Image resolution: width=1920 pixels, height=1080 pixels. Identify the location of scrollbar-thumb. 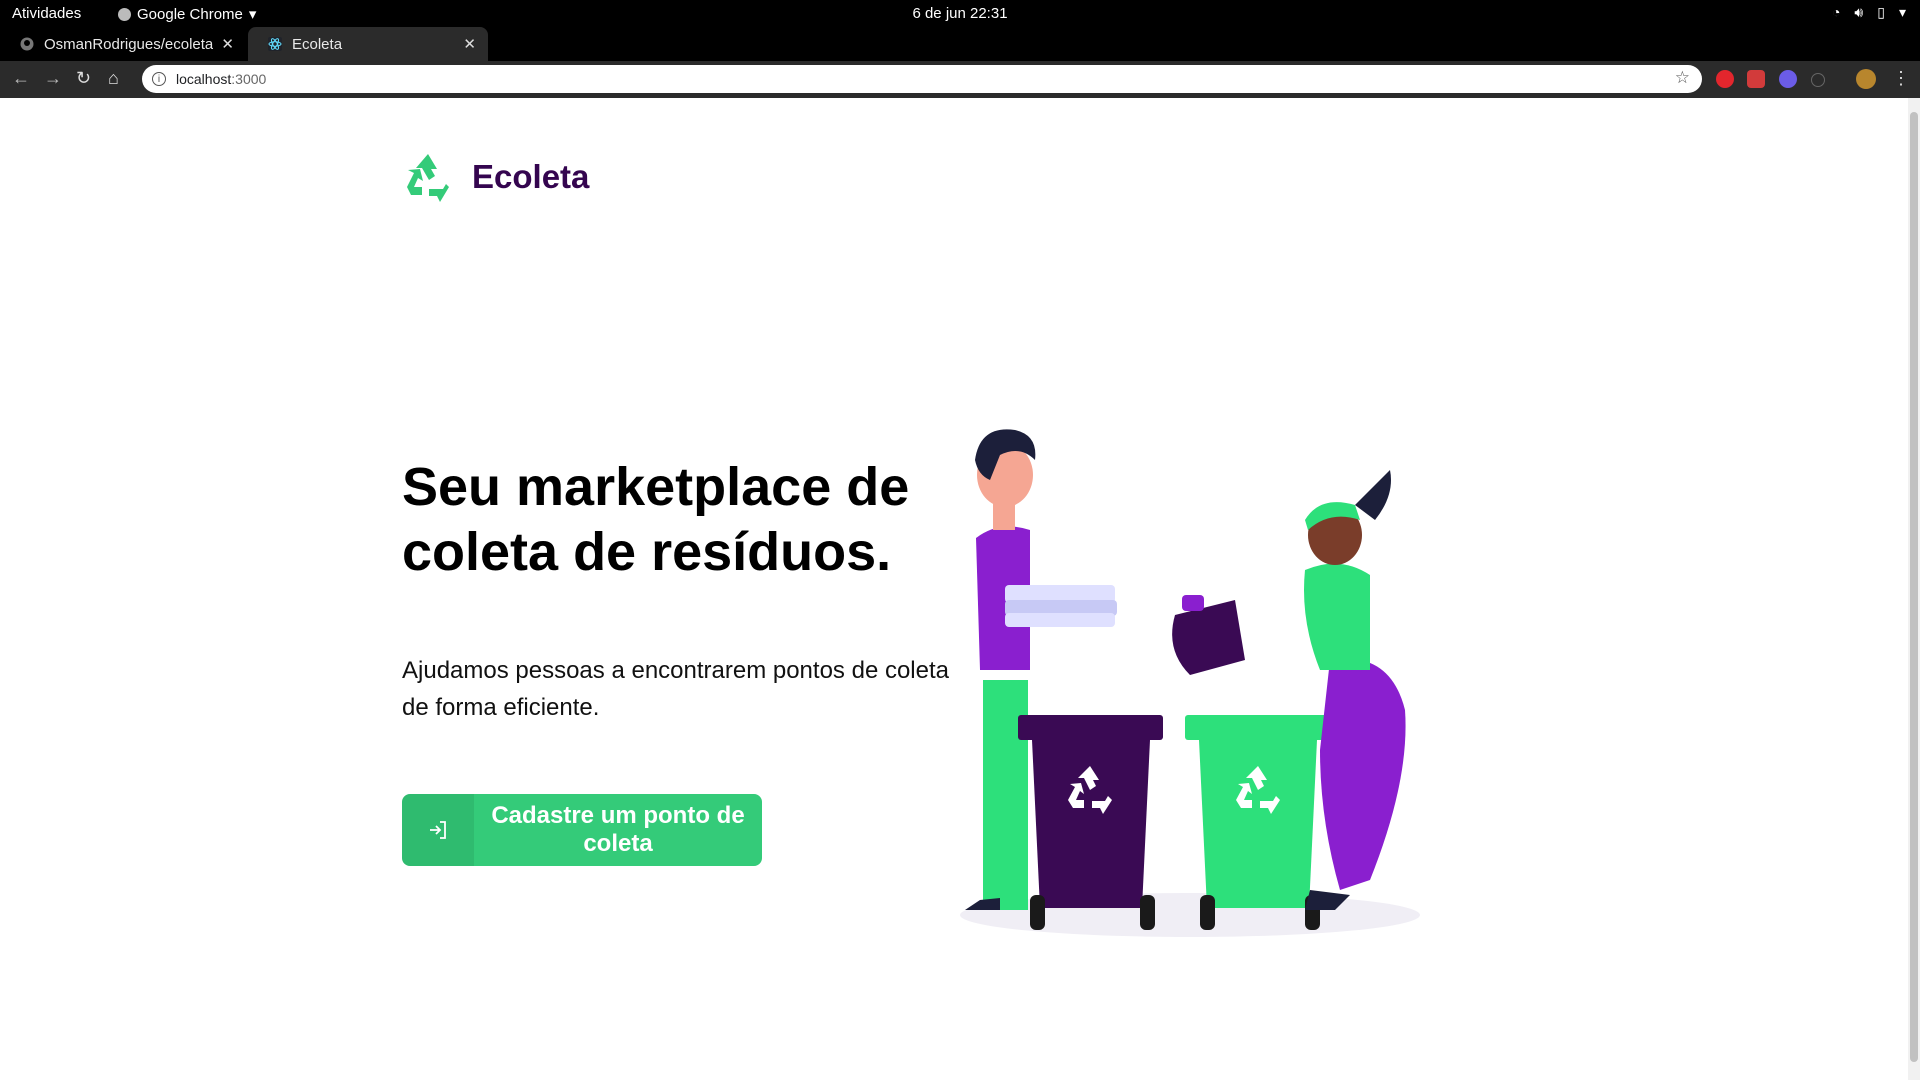
(1914, 587).